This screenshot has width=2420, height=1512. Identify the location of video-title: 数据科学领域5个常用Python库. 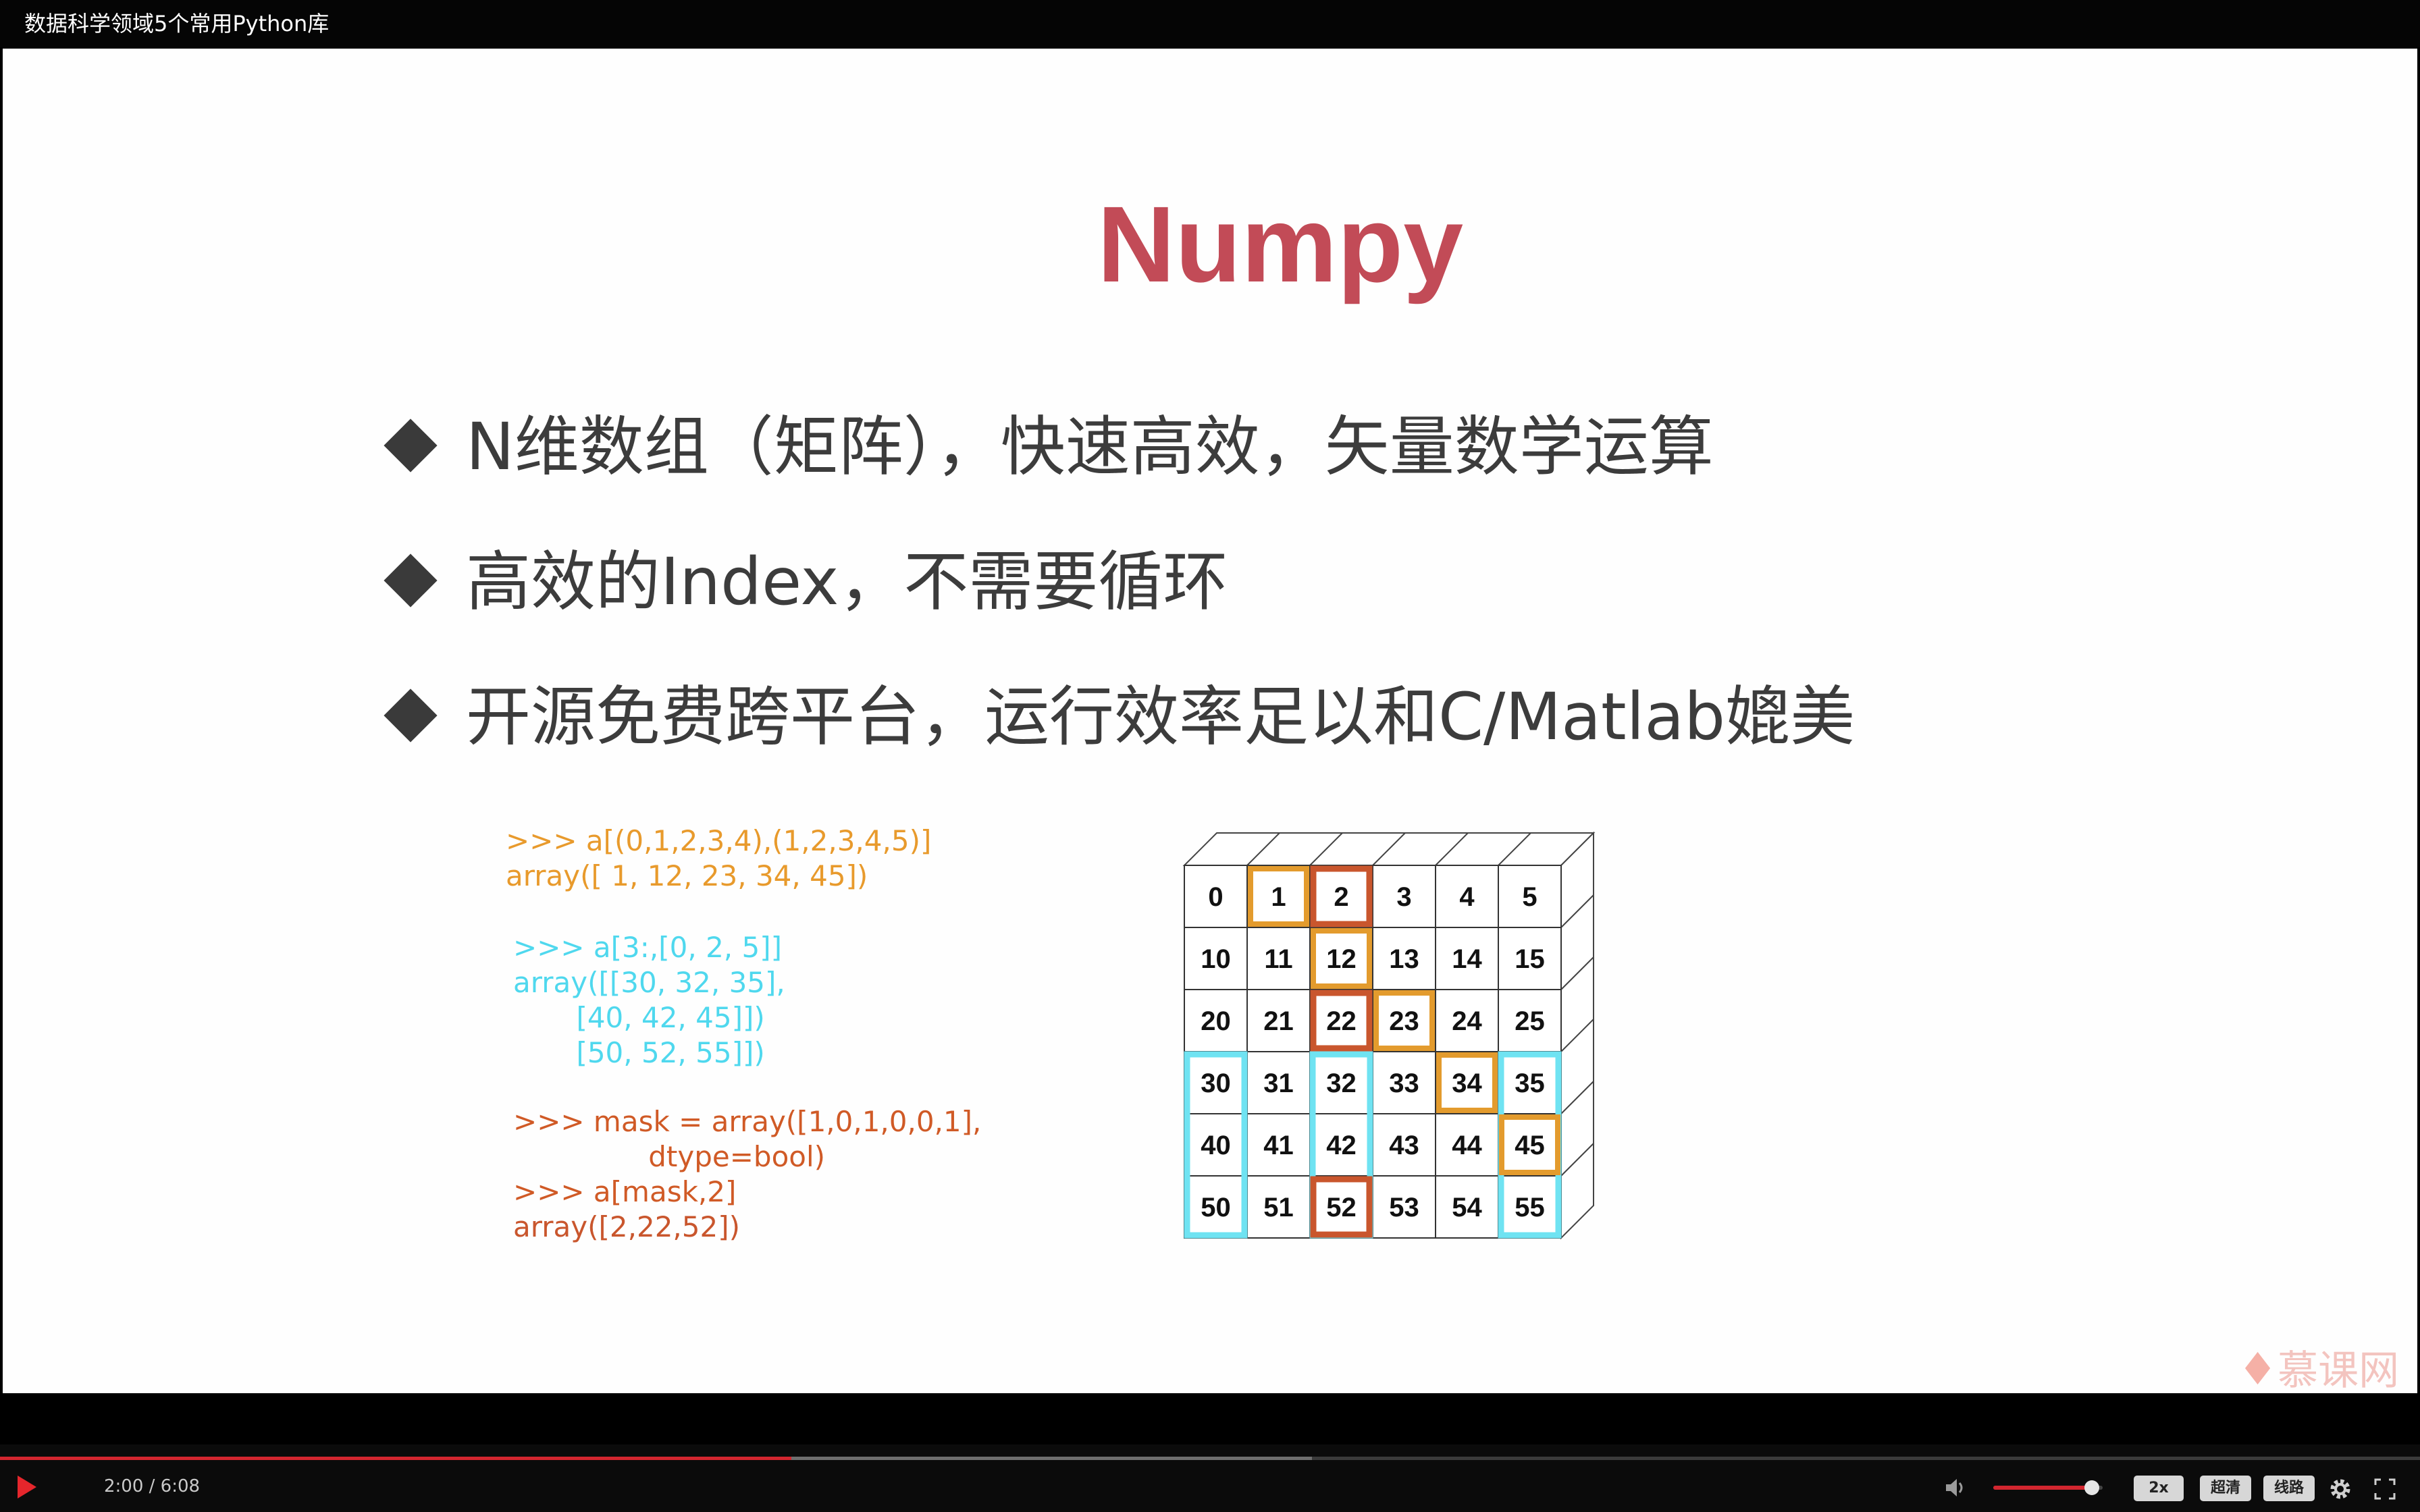
(177, 23).